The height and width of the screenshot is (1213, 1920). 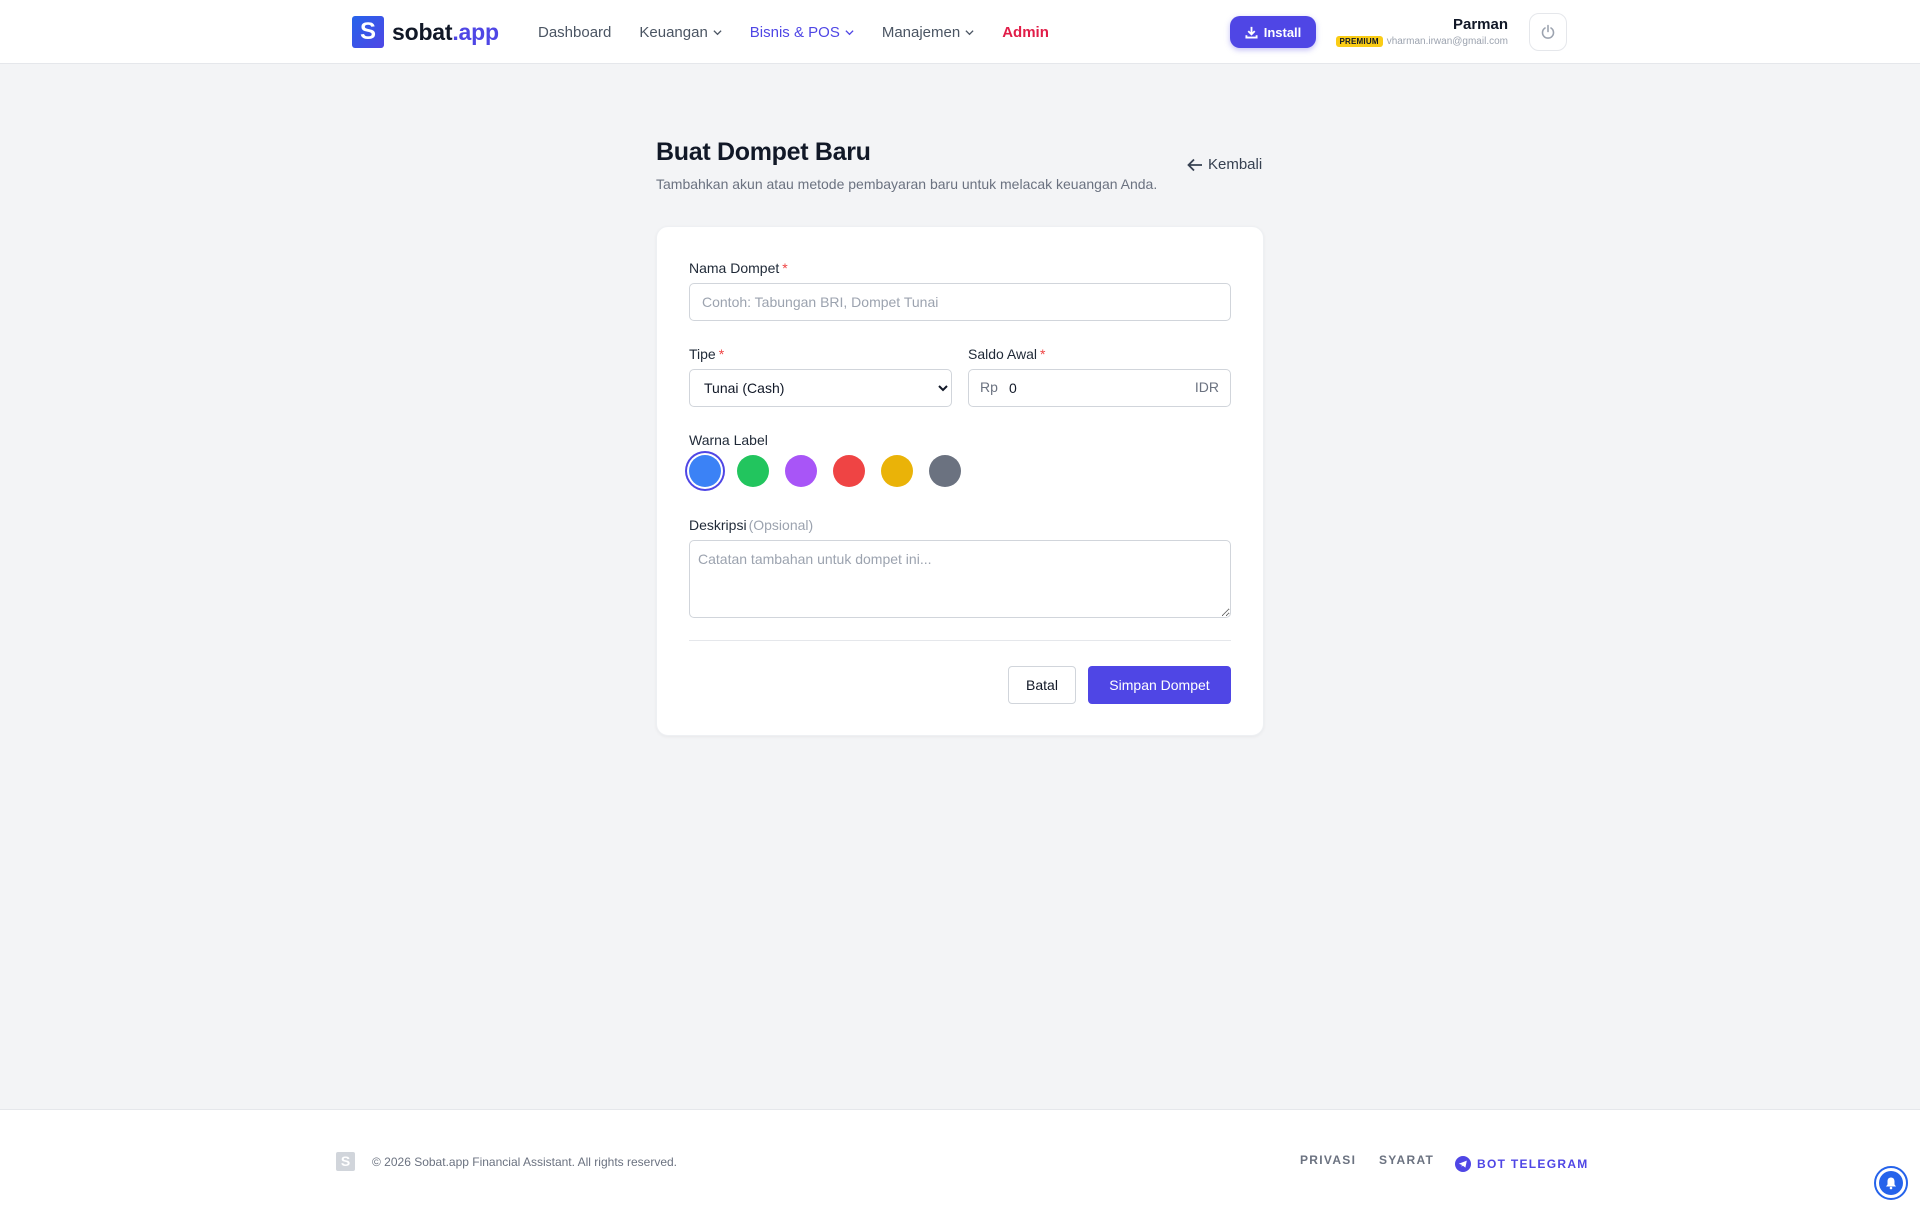 I want to click on nav-admin: Admin, so click(x=1025, y=32).